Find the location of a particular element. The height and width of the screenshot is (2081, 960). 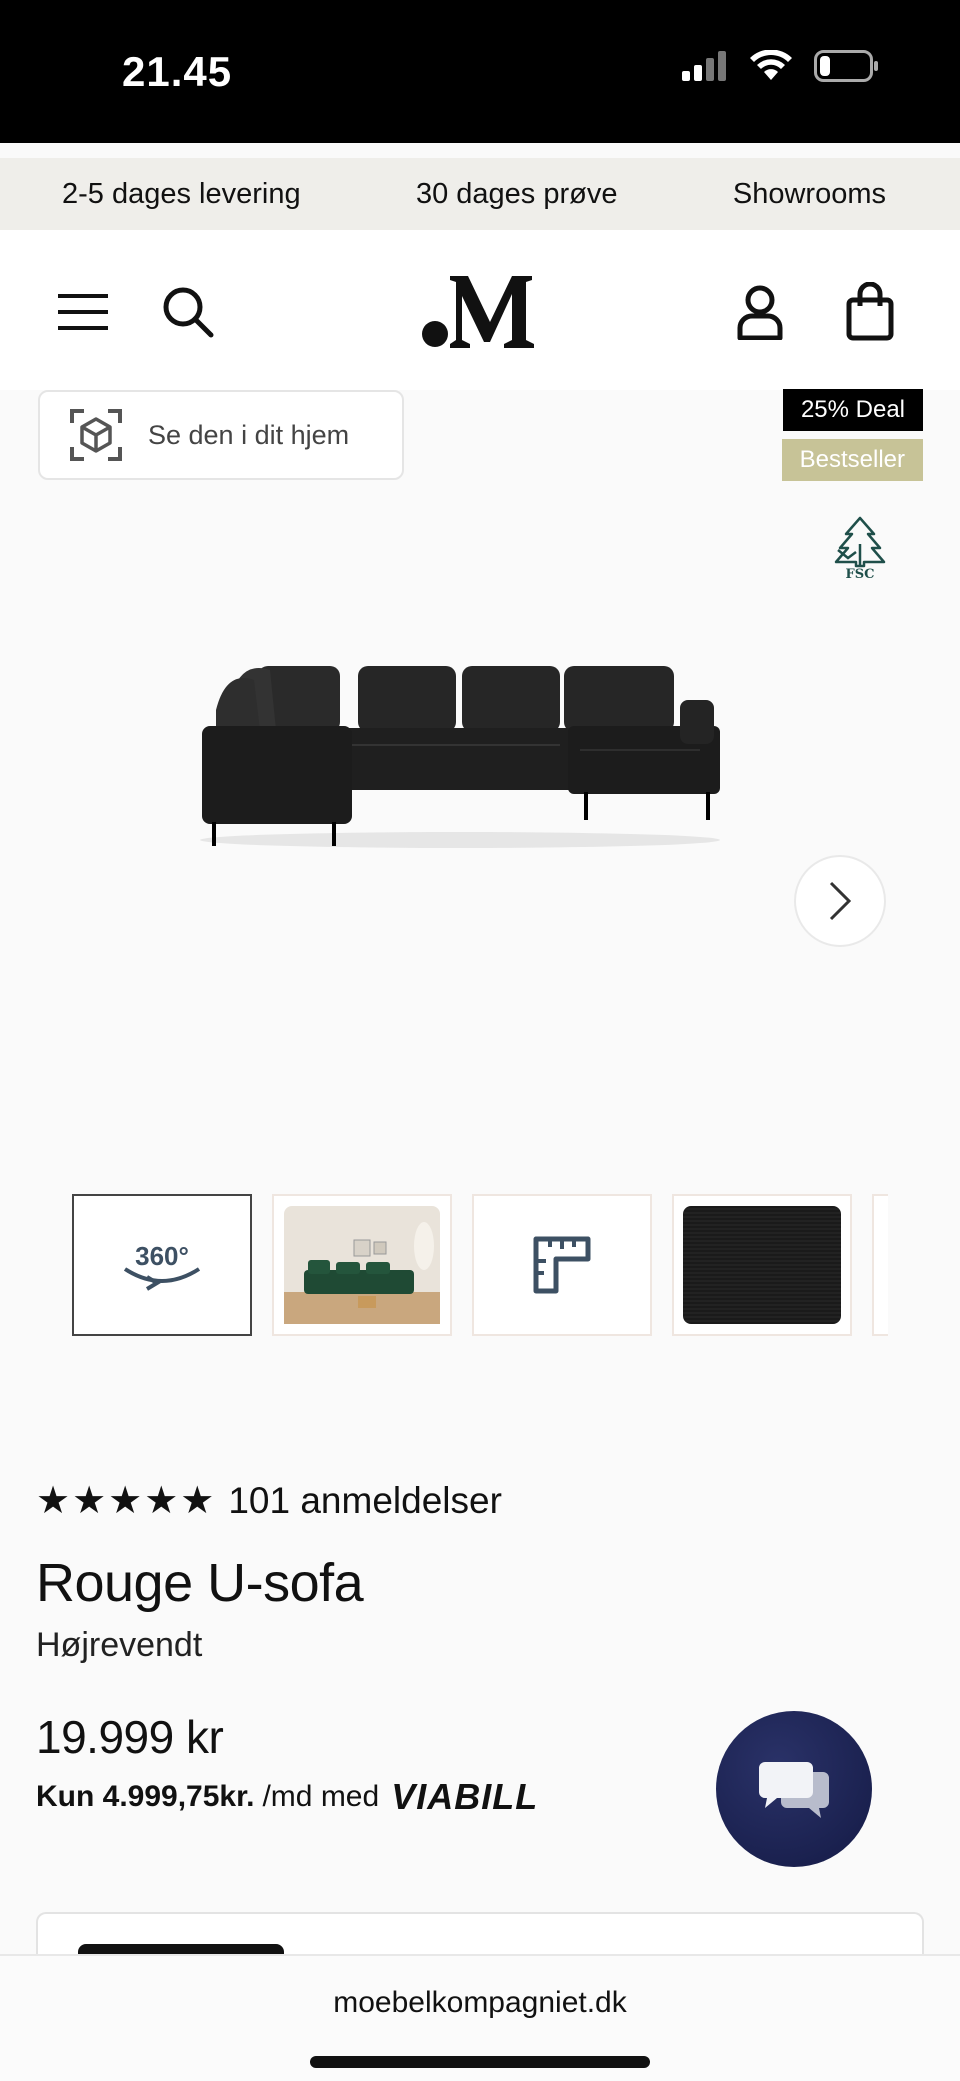

wifi-icon is located at coordinates (771, 65).